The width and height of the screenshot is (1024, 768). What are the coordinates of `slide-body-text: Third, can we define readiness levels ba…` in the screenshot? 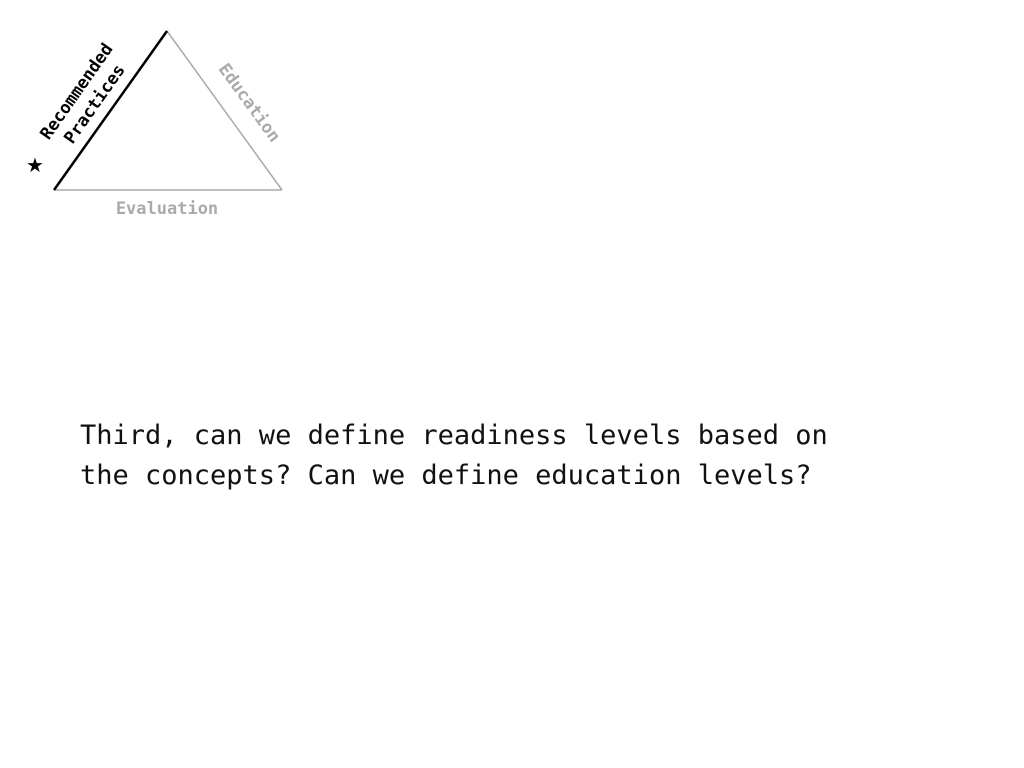 It's located at (520, 456).